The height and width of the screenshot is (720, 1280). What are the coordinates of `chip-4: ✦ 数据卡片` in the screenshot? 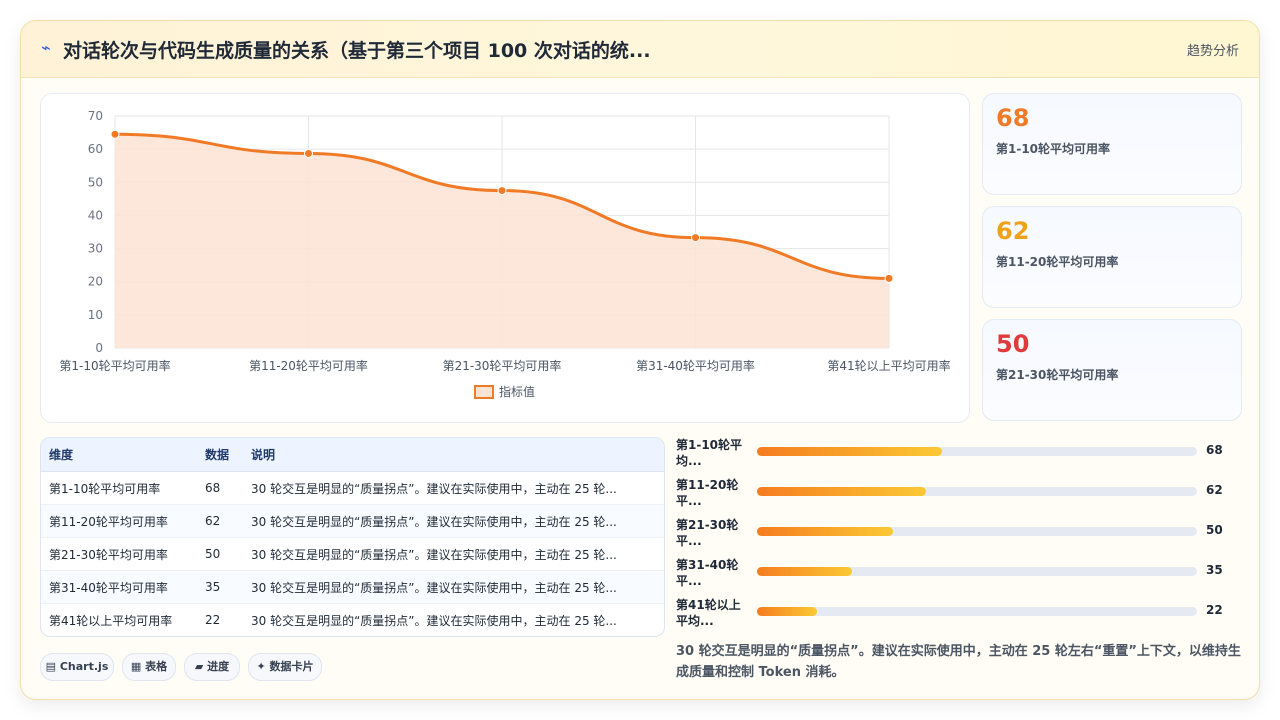 It's located at (285, 667).